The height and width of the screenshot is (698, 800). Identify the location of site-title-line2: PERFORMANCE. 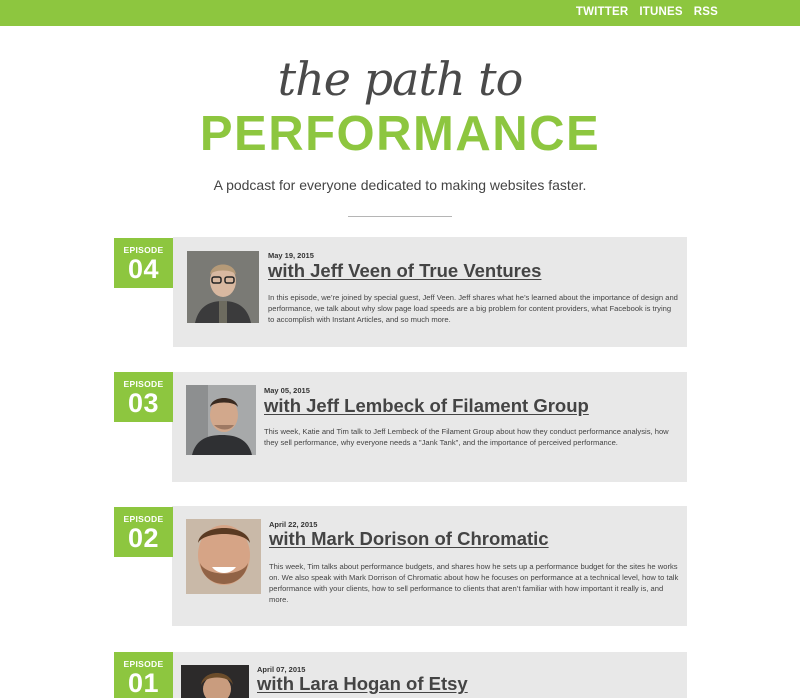
(400, 134).